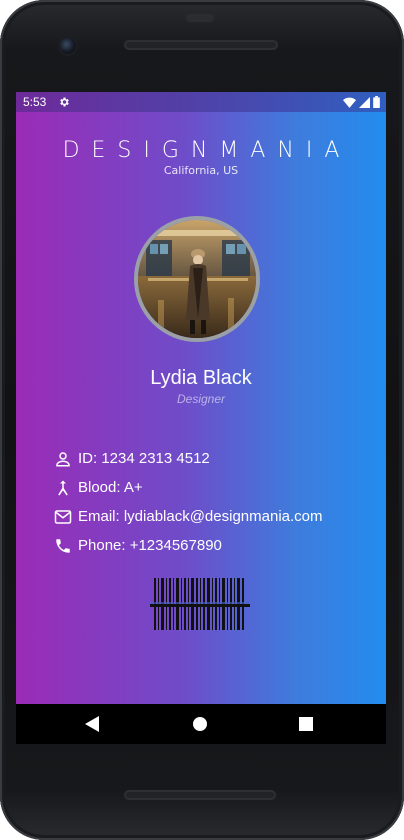 The height and width of the screenshot is (840, 404). I want to click on brand-location: California, US, so click(201, 170).